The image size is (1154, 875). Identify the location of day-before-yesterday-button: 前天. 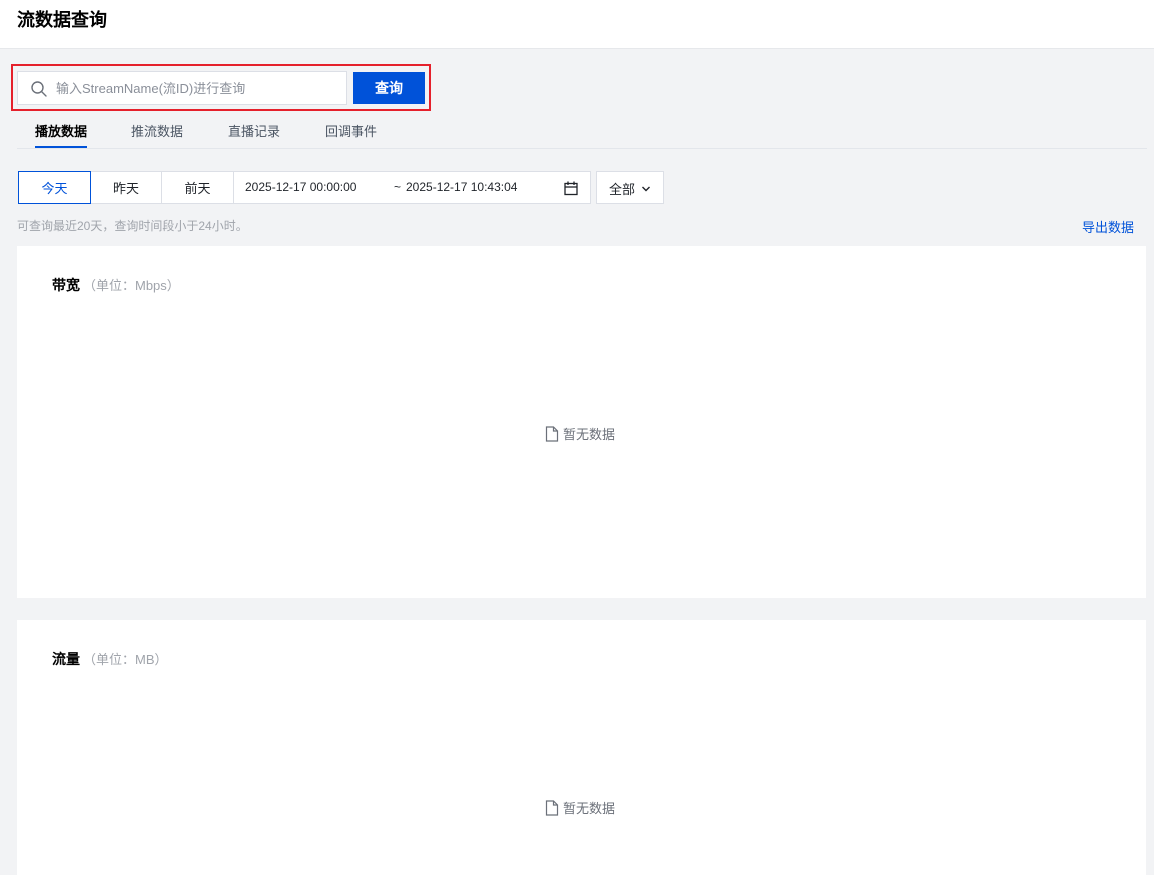
(197, 187).